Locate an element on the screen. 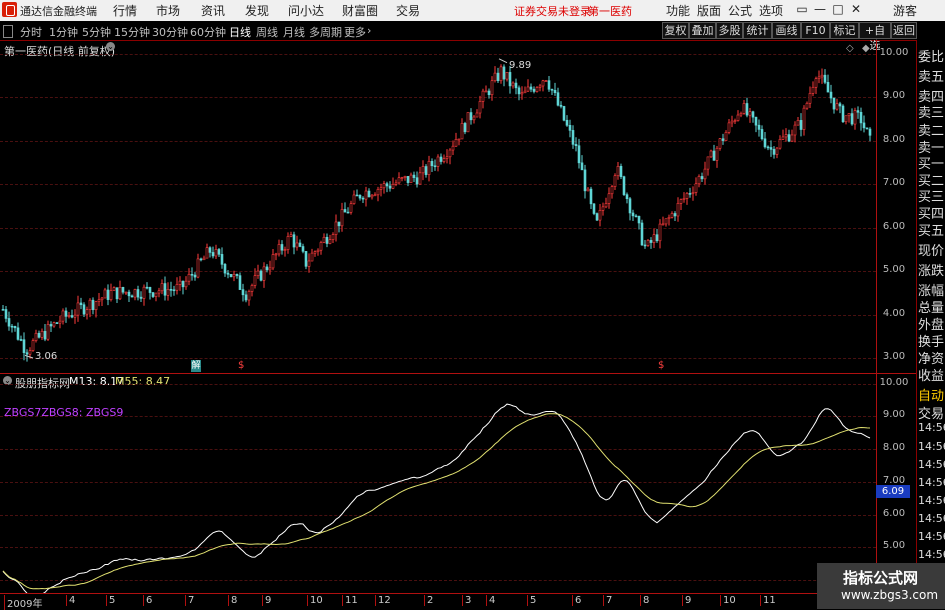 This screenshot has height=610, width=945. side-panel-label: 卖三 is located at coordinates (931, 111).